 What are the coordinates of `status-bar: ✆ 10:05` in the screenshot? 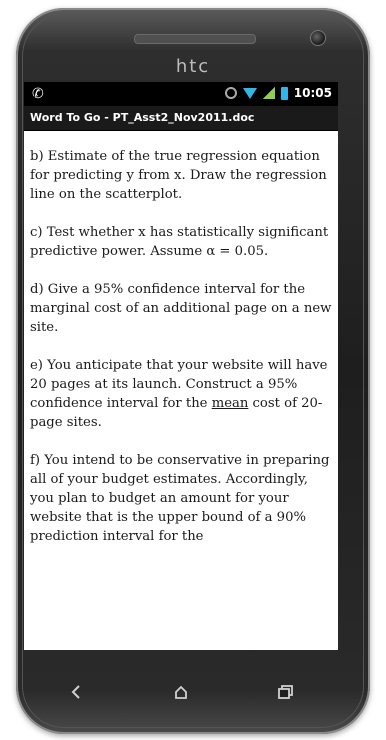 It's located at (181, 94).